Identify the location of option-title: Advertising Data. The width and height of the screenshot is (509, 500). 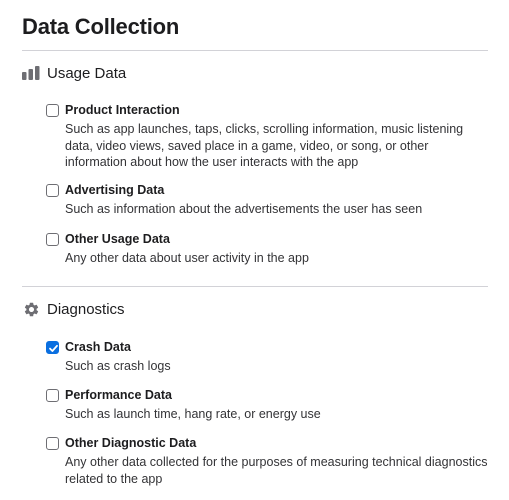
(115, 190).